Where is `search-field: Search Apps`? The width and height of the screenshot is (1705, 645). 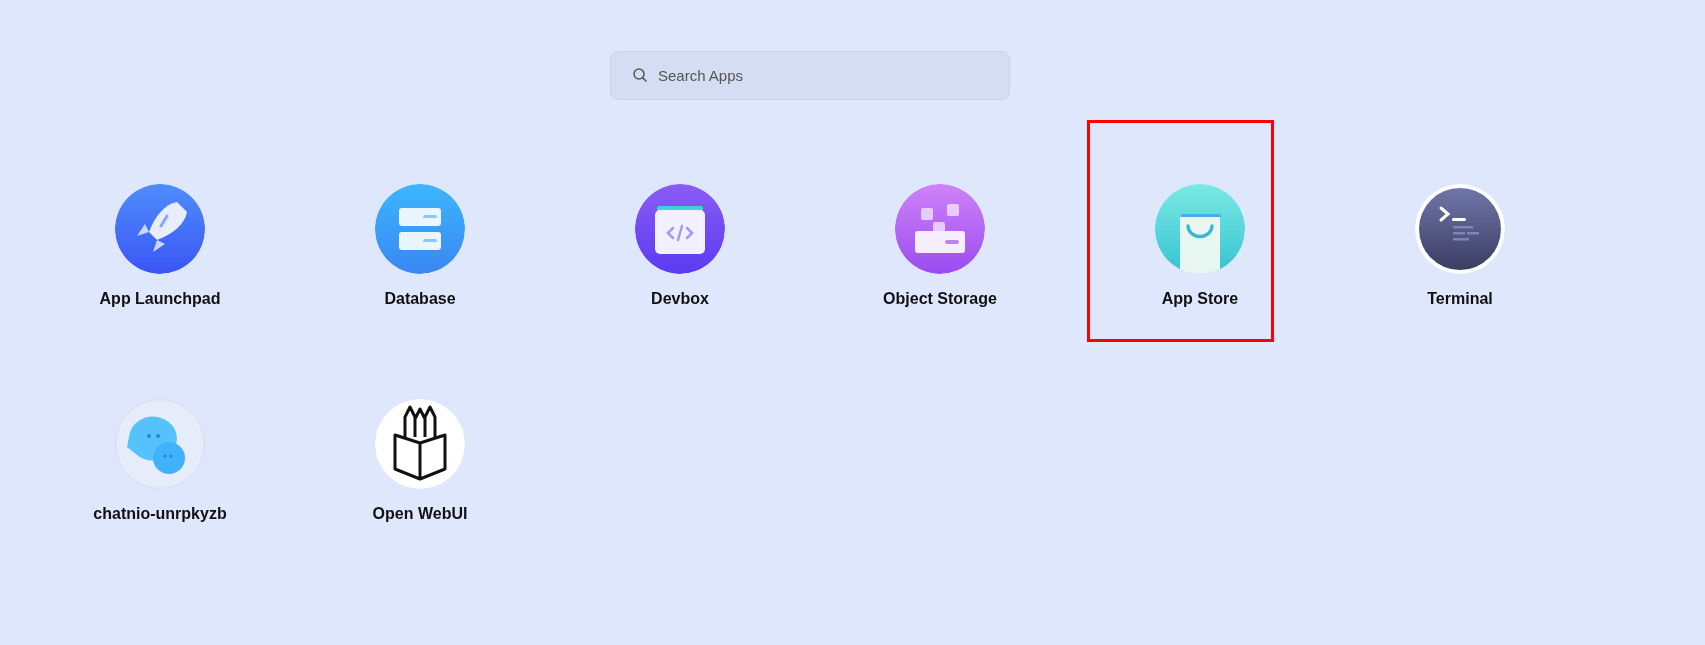
search-field: Search Apps is located at coordinates (810, 75).